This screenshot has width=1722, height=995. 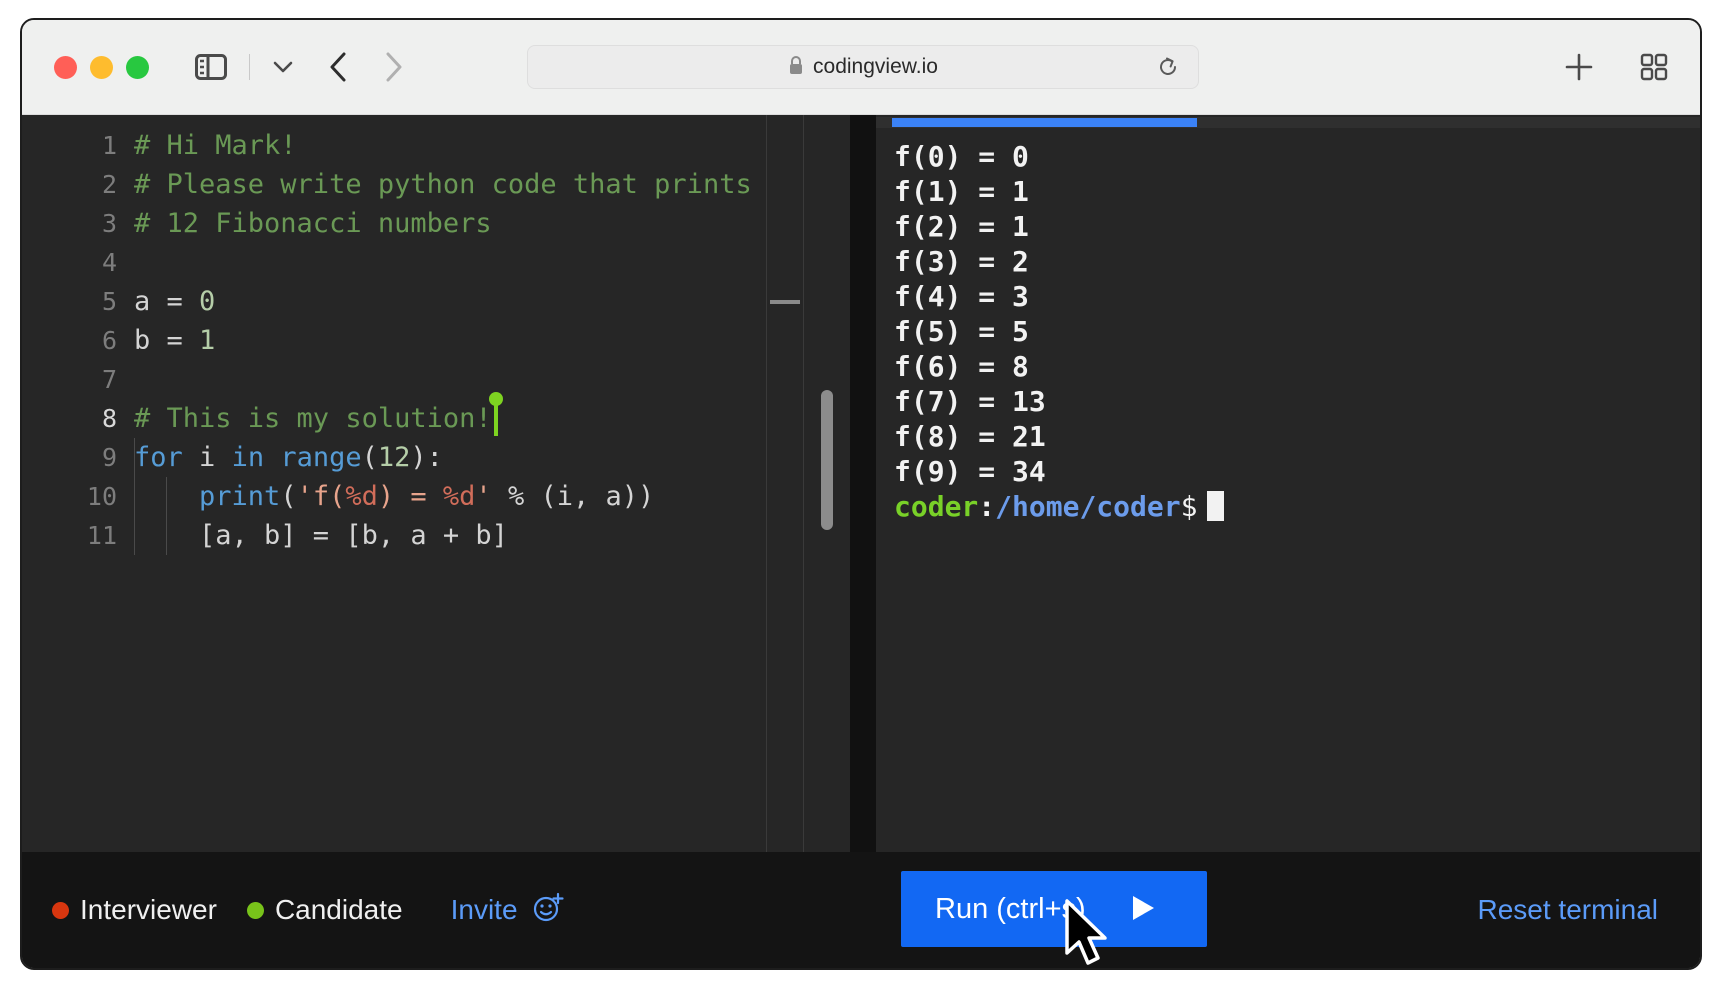 What do you see at coordinates (158, 457) in the screenshot?
I see `code-token: for` at bounding box center [158, 457].